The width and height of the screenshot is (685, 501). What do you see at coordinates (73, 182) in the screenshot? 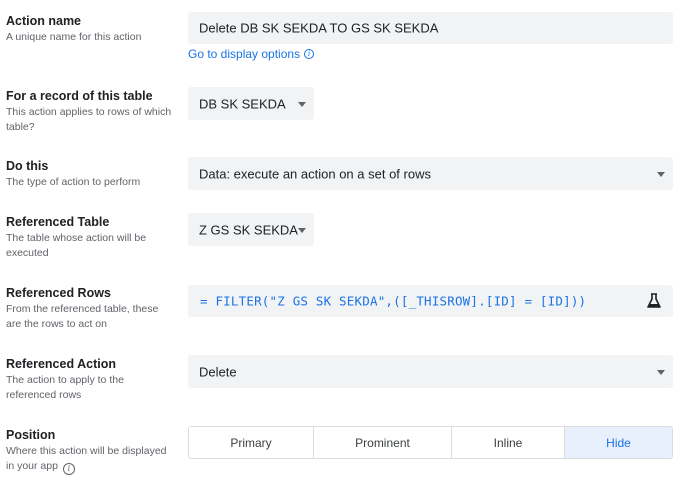
I see `do-this-desc: The type of action to perform` at bounding box center [73, 182].